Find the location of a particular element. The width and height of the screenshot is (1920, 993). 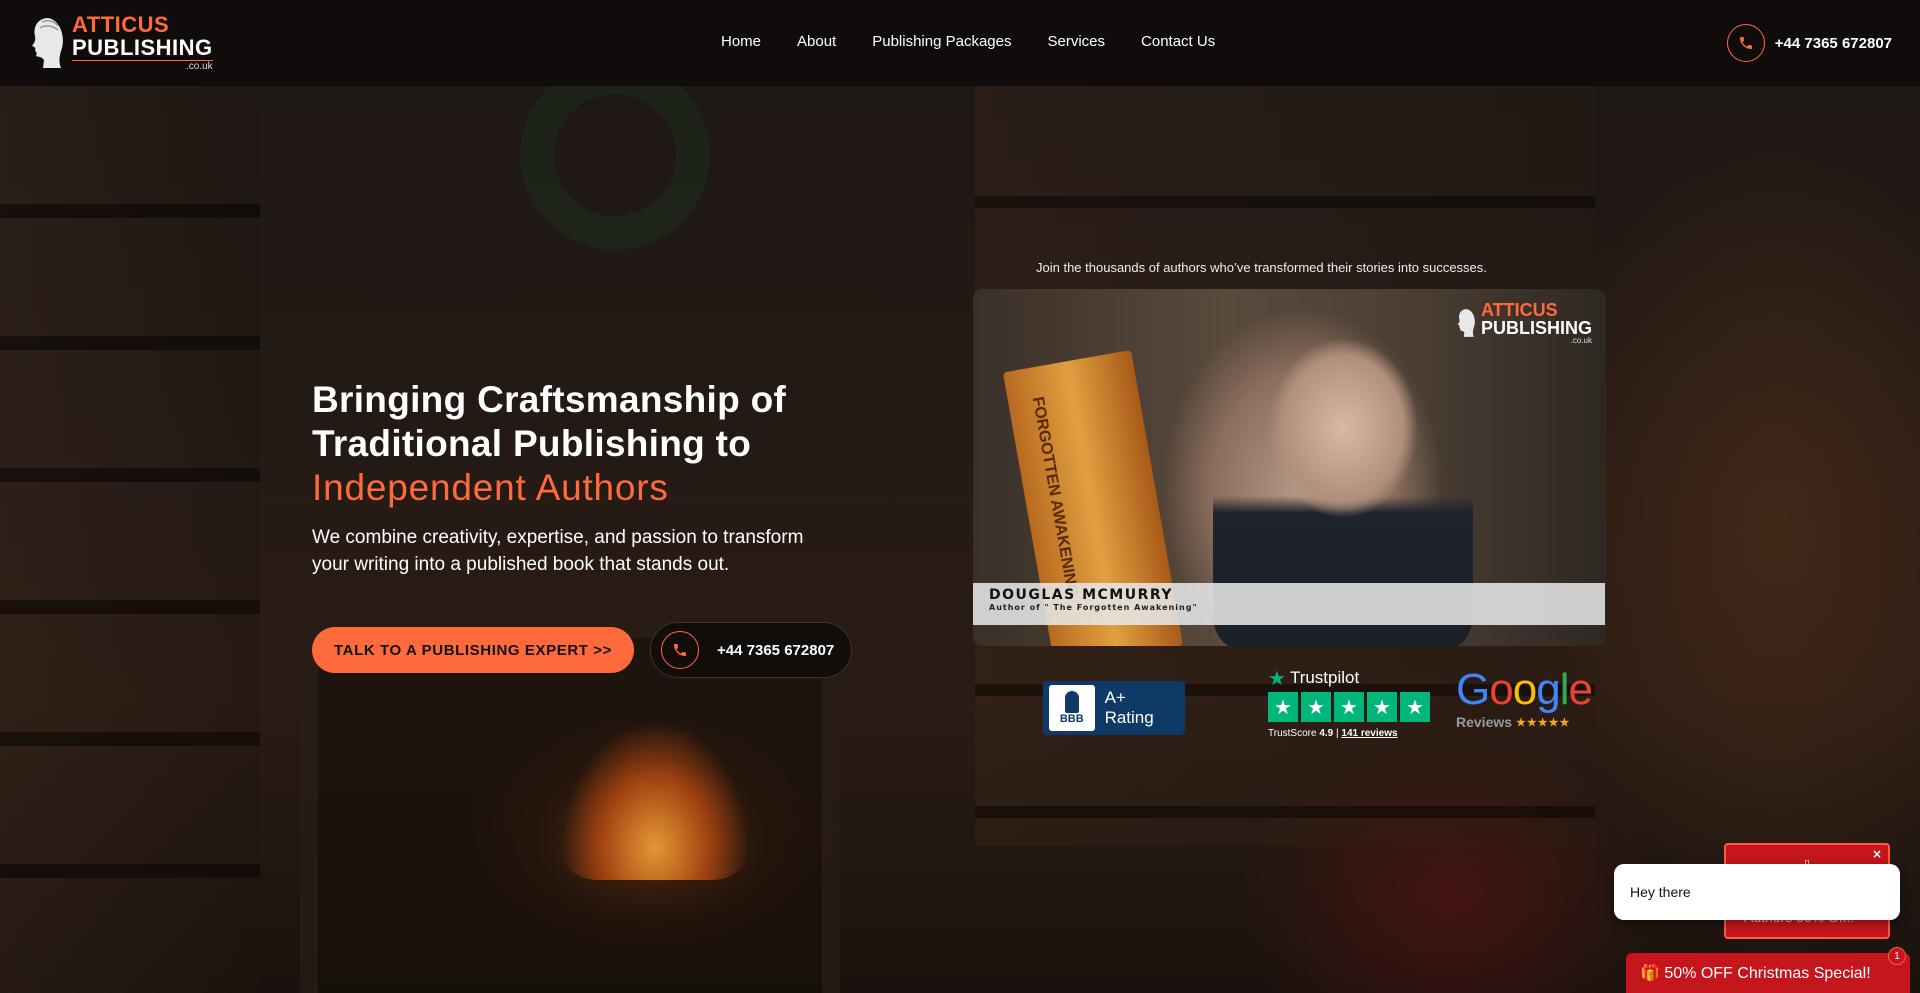

christmas-special-bar: 🎁 50% OFF Christmas Special! 1 is located at coordinates (1768, 970).